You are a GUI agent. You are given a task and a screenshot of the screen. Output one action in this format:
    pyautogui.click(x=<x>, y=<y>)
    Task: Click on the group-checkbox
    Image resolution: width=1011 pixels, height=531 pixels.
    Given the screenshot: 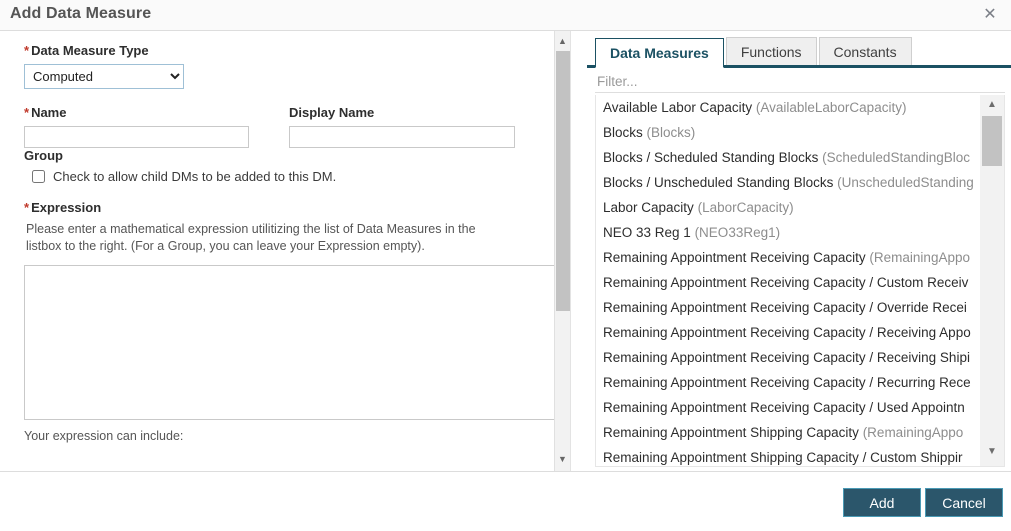 What is the action you would take?
    pyautogui.click(x=38, y=176)
    